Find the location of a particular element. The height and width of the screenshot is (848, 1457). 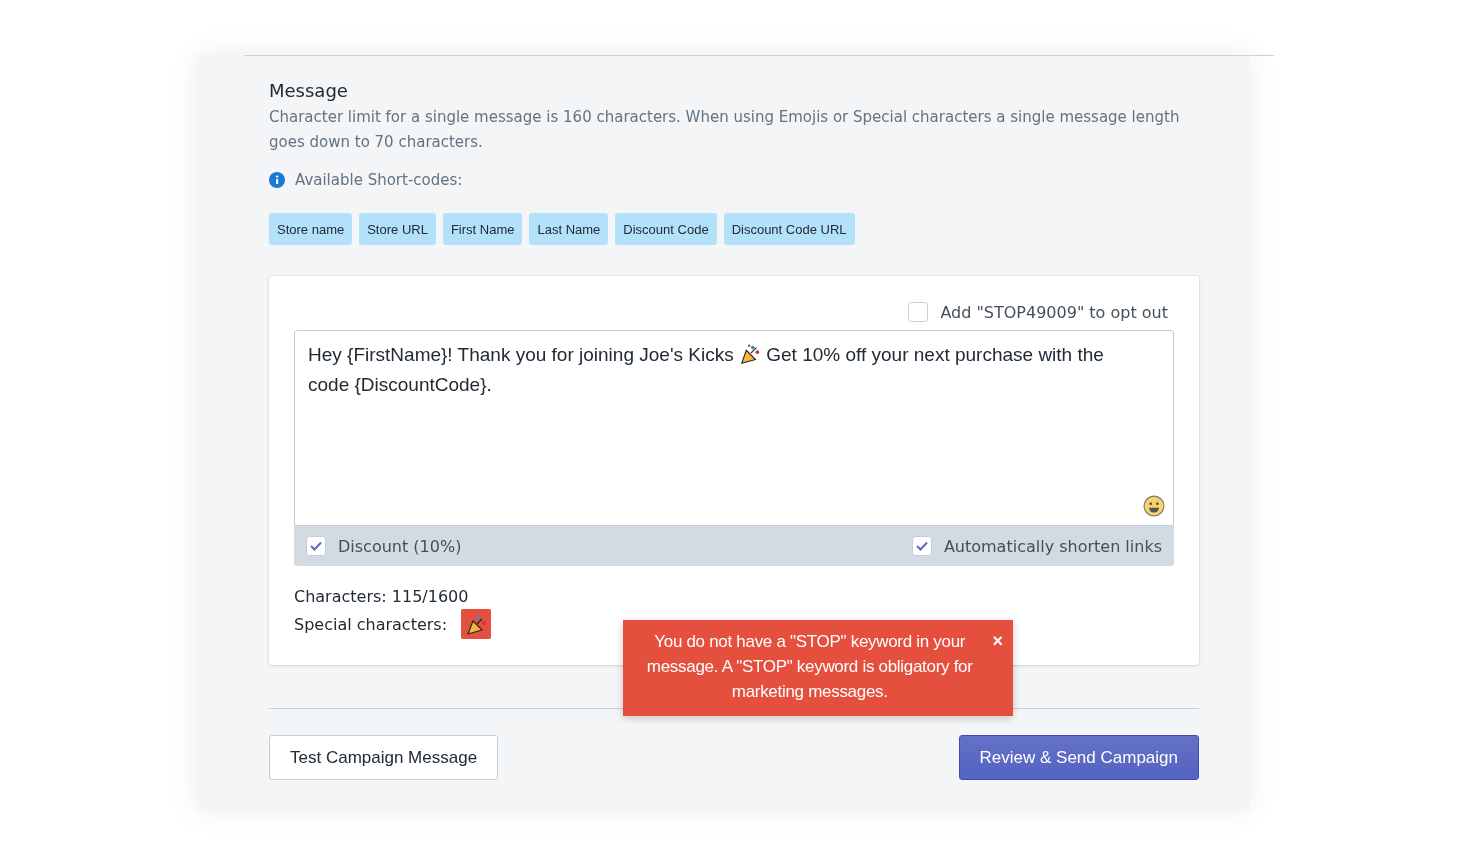

shortcode-tag: Discount Code URL is located at coordinates (789, 229).